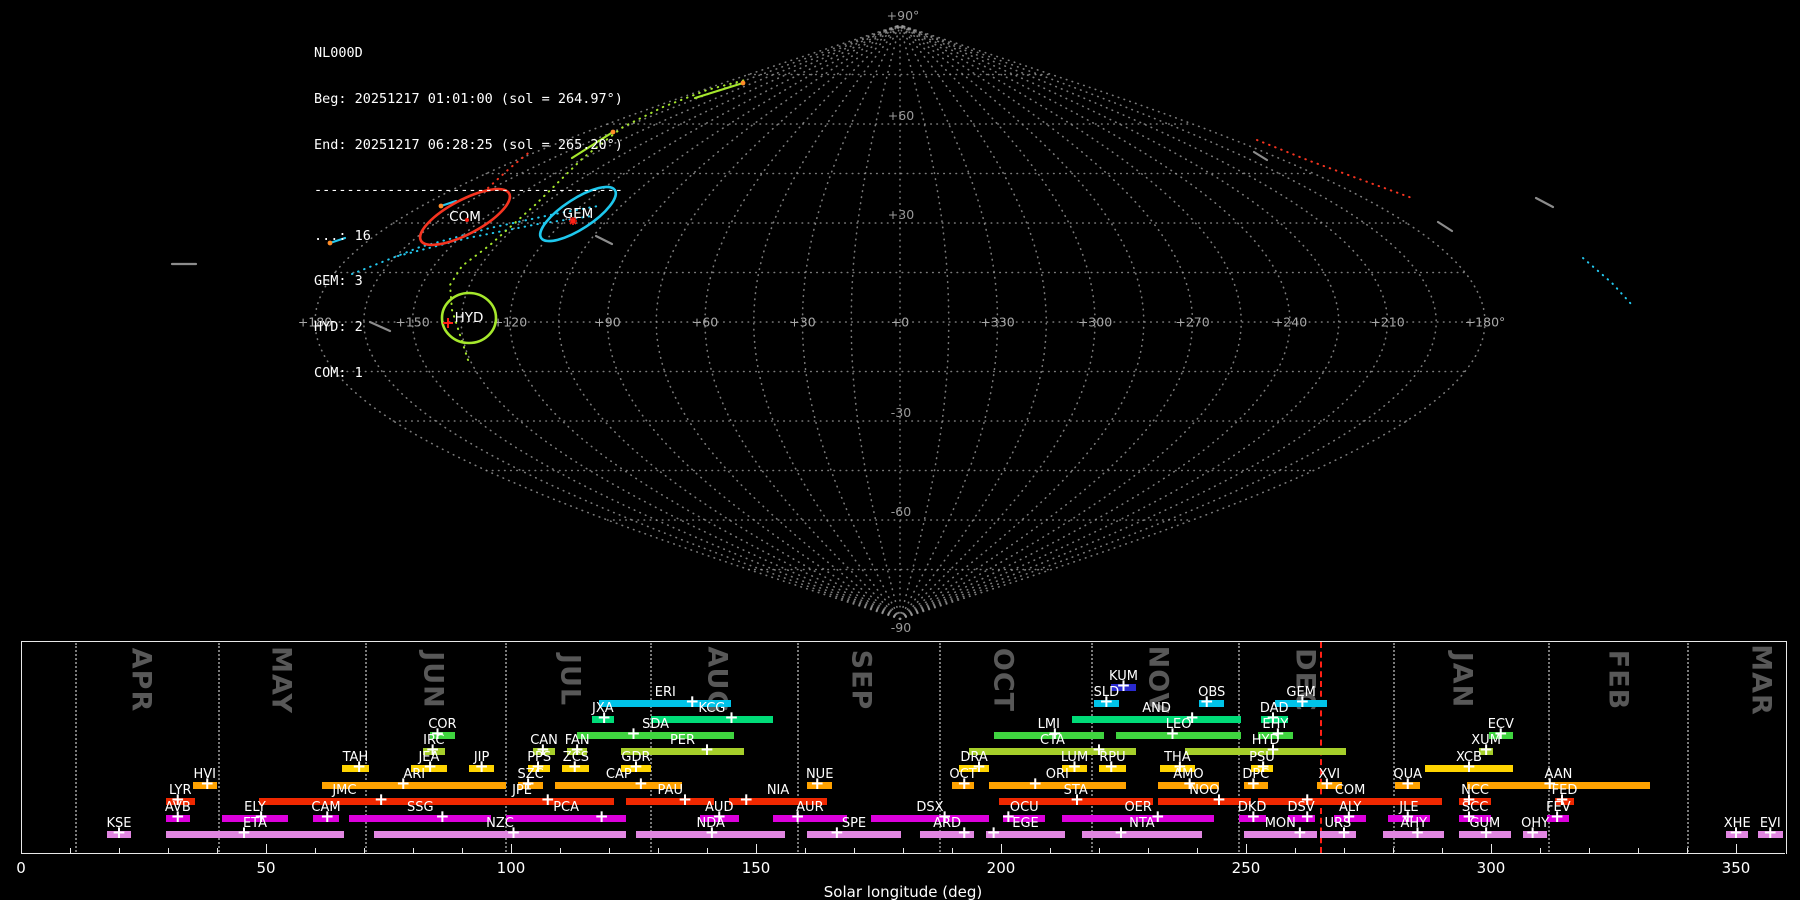 The width and height of the screenshot is (1800, 900). What do you see at coordinates (1106, 701) in the screenshot?
I see `shower-max-marker-sld: +` at bounding box center [1106, 701].